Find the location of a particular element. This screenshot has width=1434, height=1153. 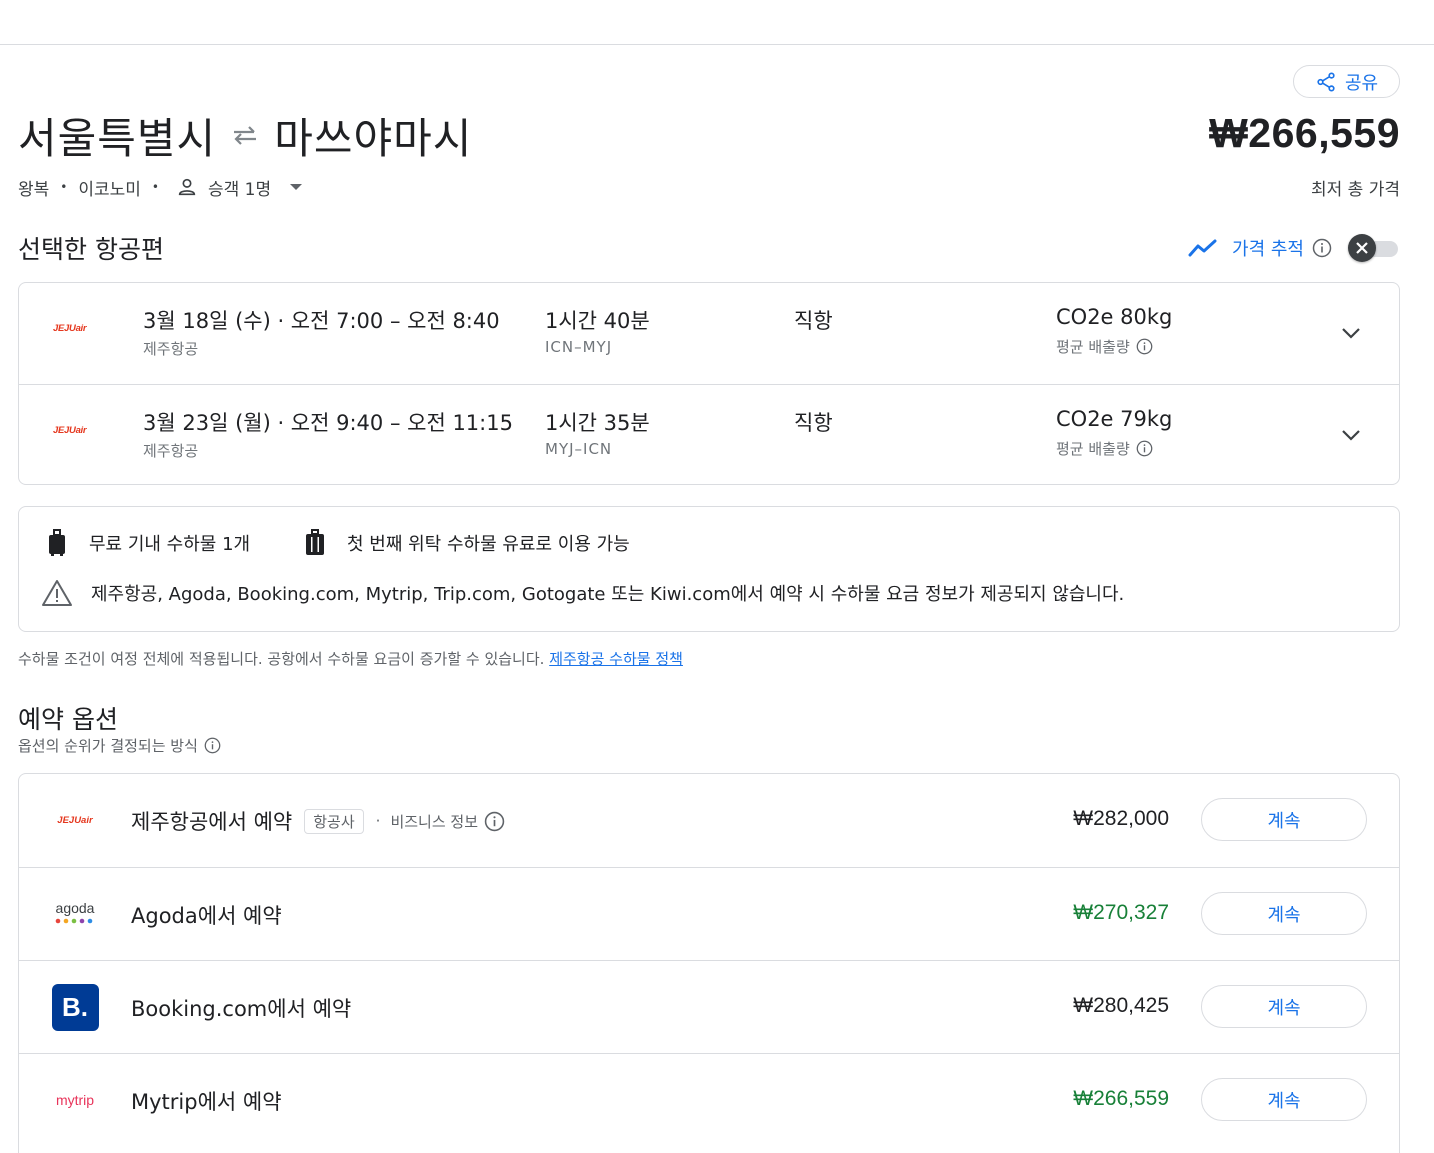

mytrip-logo: mytrip is located at coordinates (75, 1100).